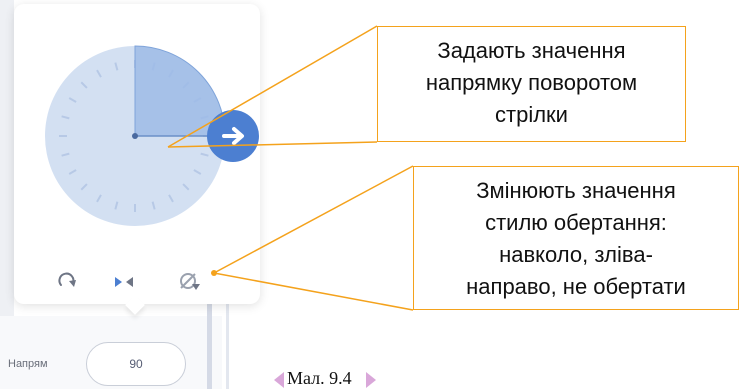  I want to click on caption-triangle-left, so click(279, 380).